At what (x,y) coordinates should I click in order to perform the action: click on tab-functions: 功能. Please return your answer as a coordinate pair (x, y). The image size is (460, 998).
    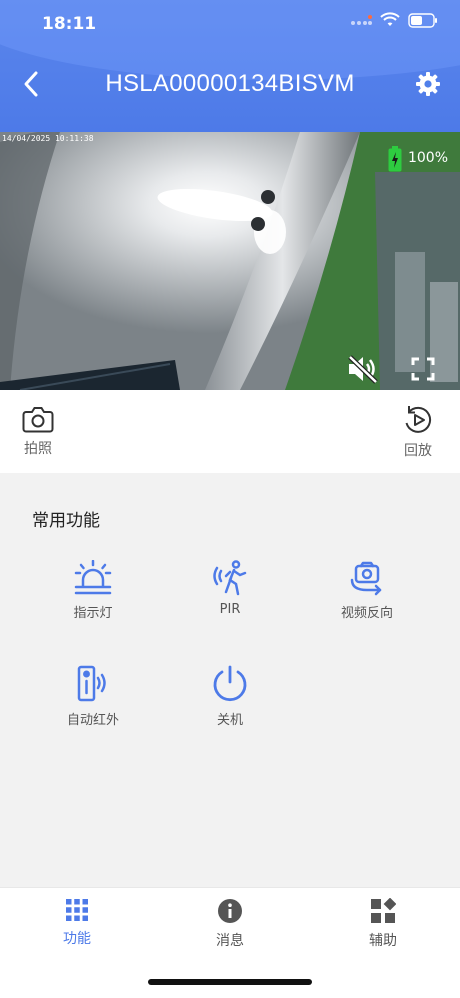
    Looking at the image, I should click on (77, 923).